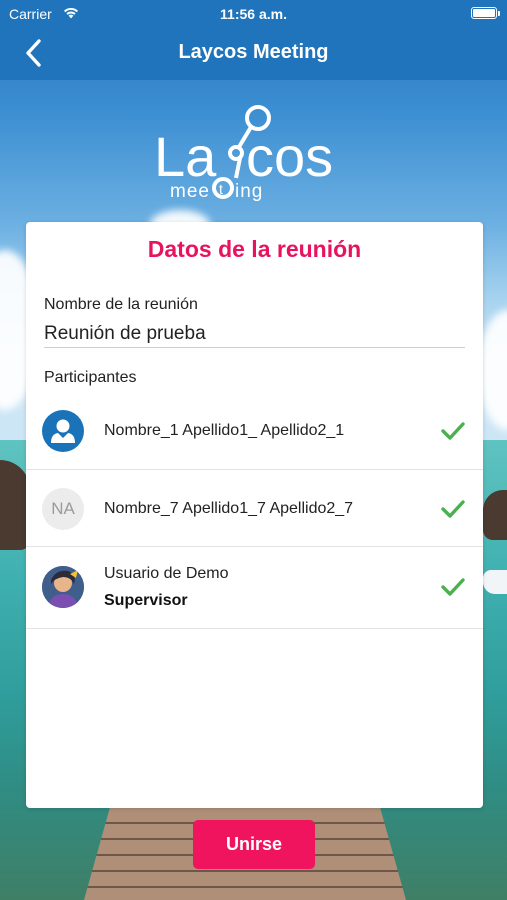  Describe the element at coordinates (90, 377) in the screenshot. I see `participants-label: Participantes` at that location.